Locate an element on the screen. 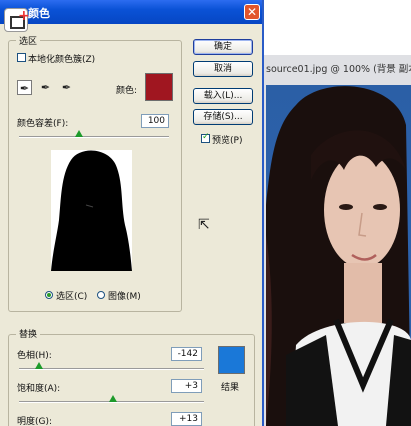 This screenshot has height=426, width=411. cancel-button: 取消 is located at coordinates (223, 69).